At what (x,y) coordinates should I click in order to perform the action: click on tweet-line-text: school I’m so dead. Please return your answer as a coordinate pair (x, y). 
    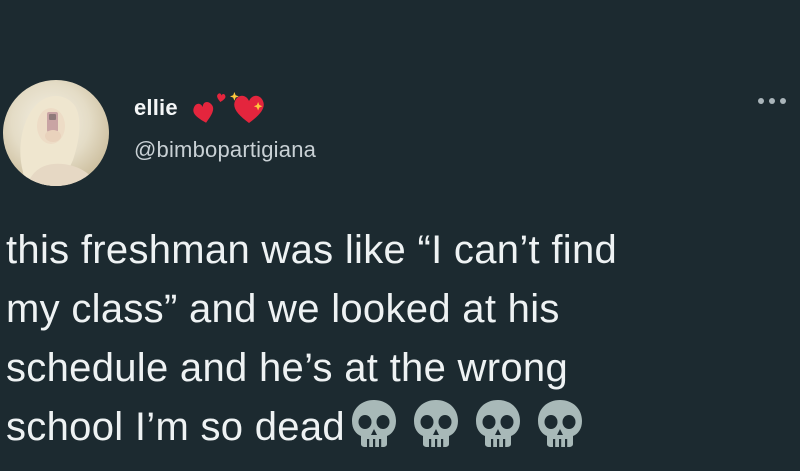
    Looking at the image, I should click on (175, 427).